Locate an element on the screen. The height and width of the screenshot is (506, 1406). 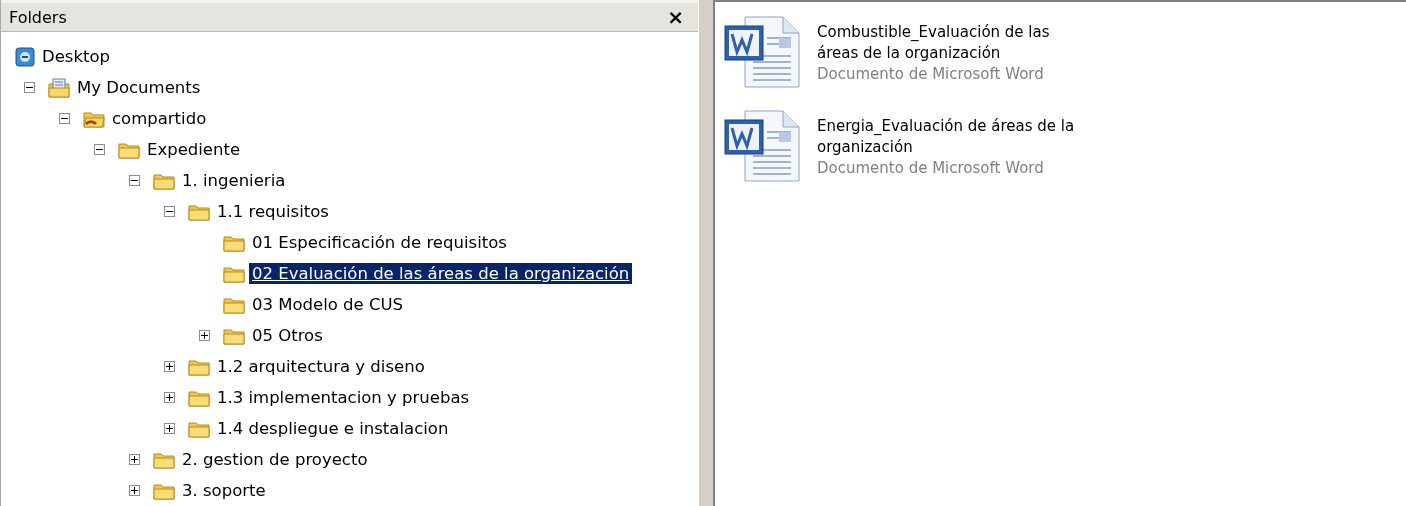
pane-title: Folders is located at coordinates (38, 17).